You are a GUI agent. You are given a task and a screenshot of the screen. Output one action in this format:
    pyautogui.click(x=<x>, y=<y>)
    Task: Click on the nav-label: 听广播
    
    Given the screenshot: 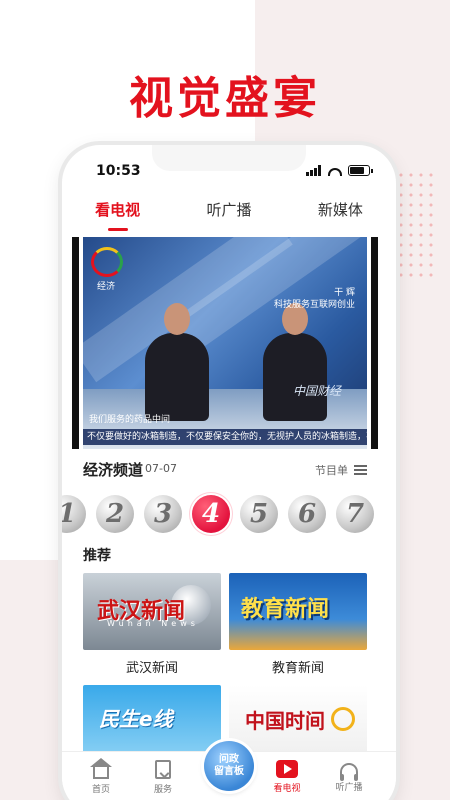 What is the action you would take?
    pyautogui.click(x=349, y=788)
    